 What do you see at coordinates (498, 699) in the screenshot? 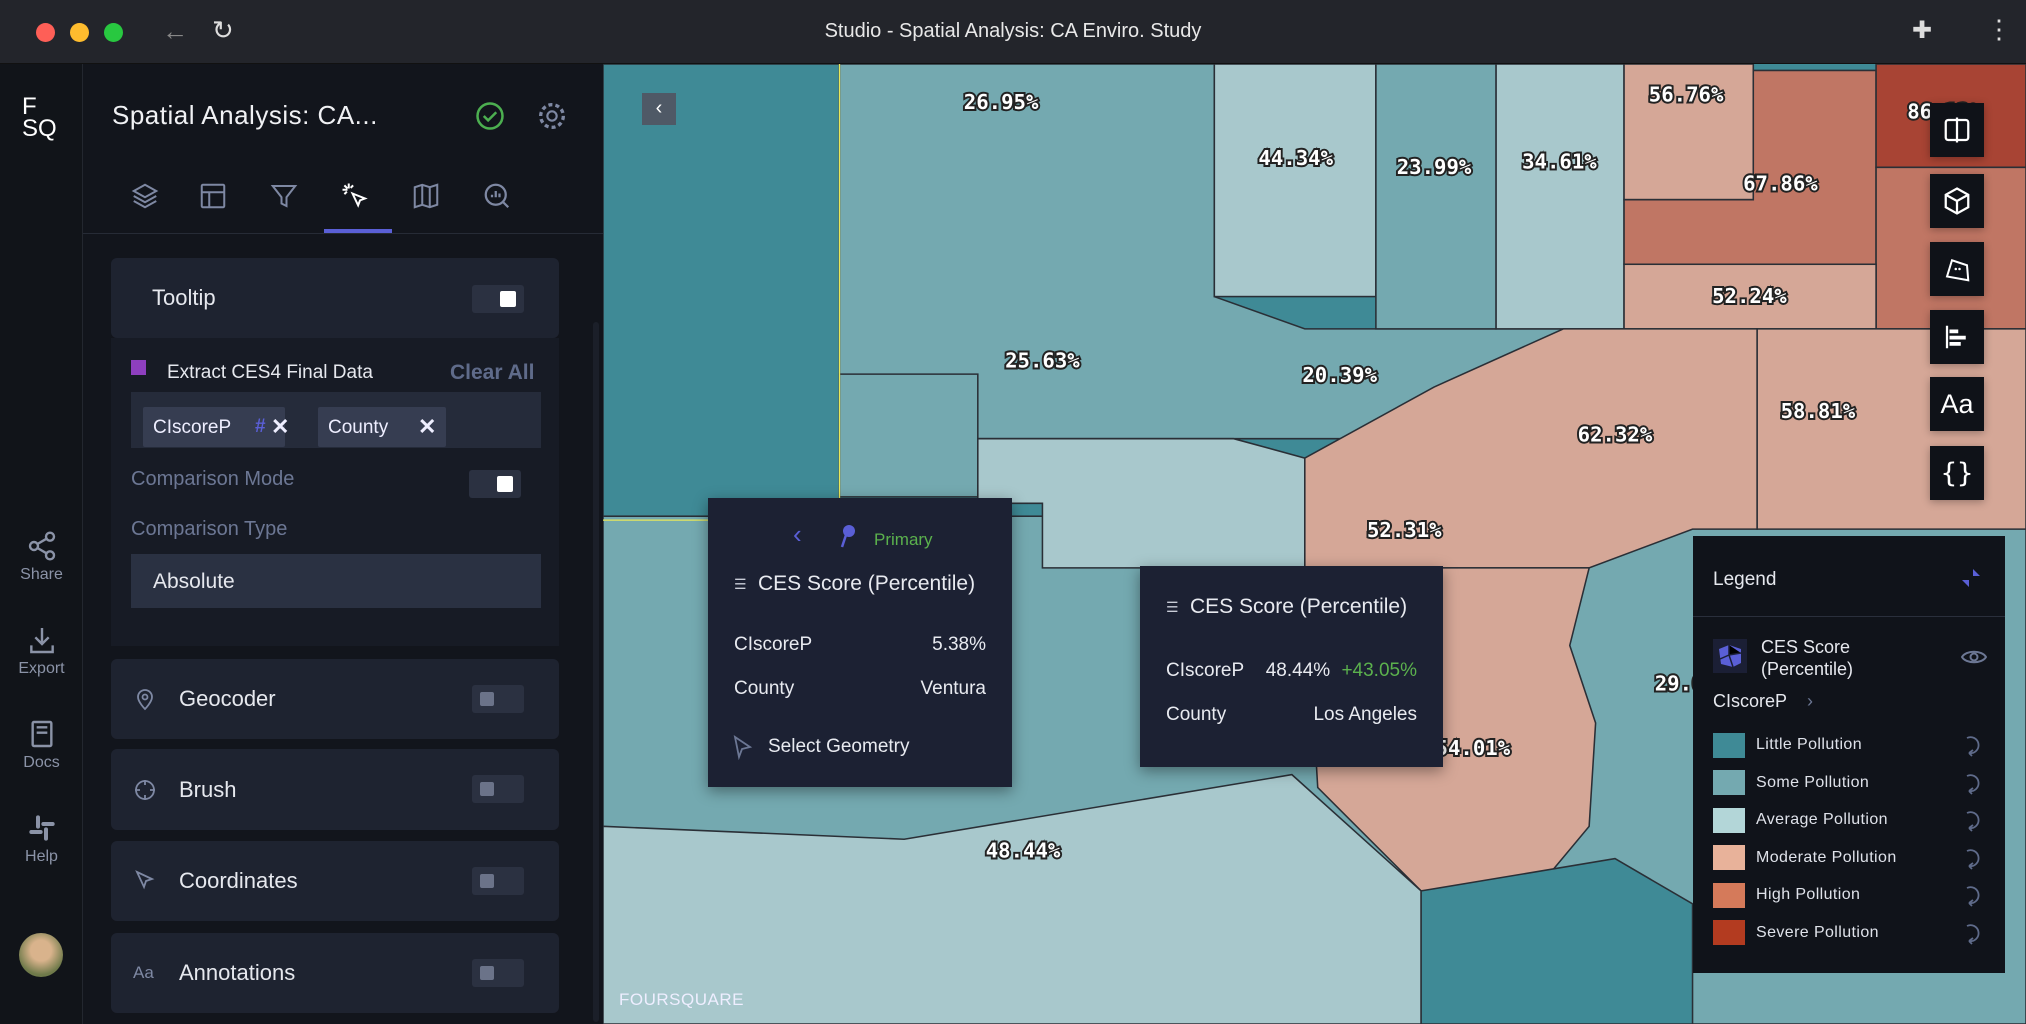
I see `geocoder-toggle` at bounding box center [498, 699].